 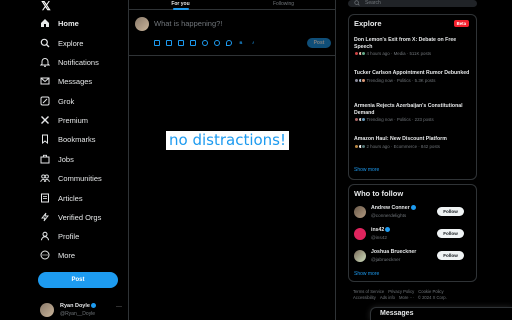 What do you see at coordinates (75, 306) in the screenshot?
I see `account-name: Ryan Doyle` at bounding box center [75, 306].